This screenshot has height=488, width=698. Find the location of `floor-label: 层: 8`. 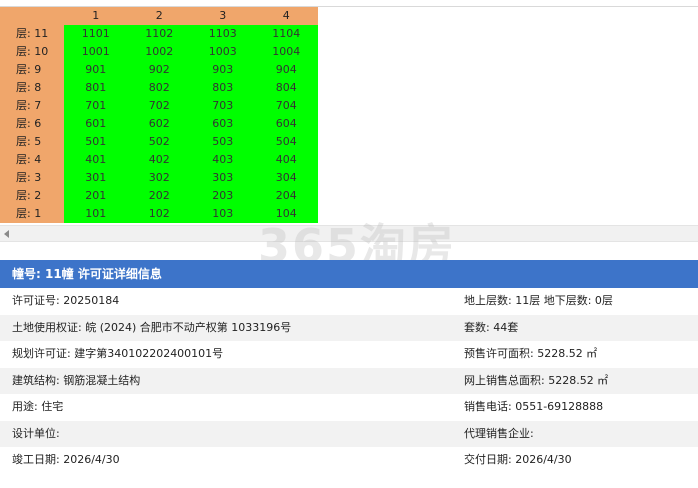

floor-label: 层: 8 is located at coordinates (32, 88).